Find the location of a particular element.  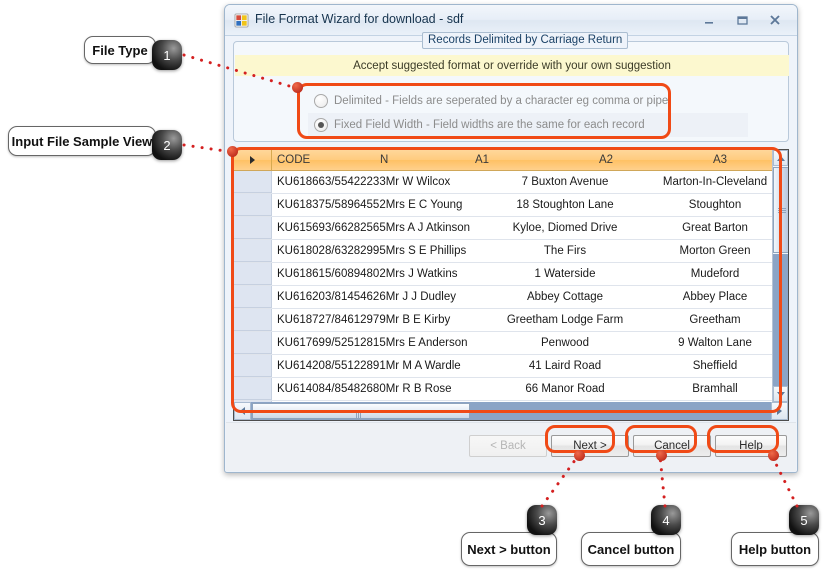

grid-vertical-scrollbar is located at coordinates (780, 276).